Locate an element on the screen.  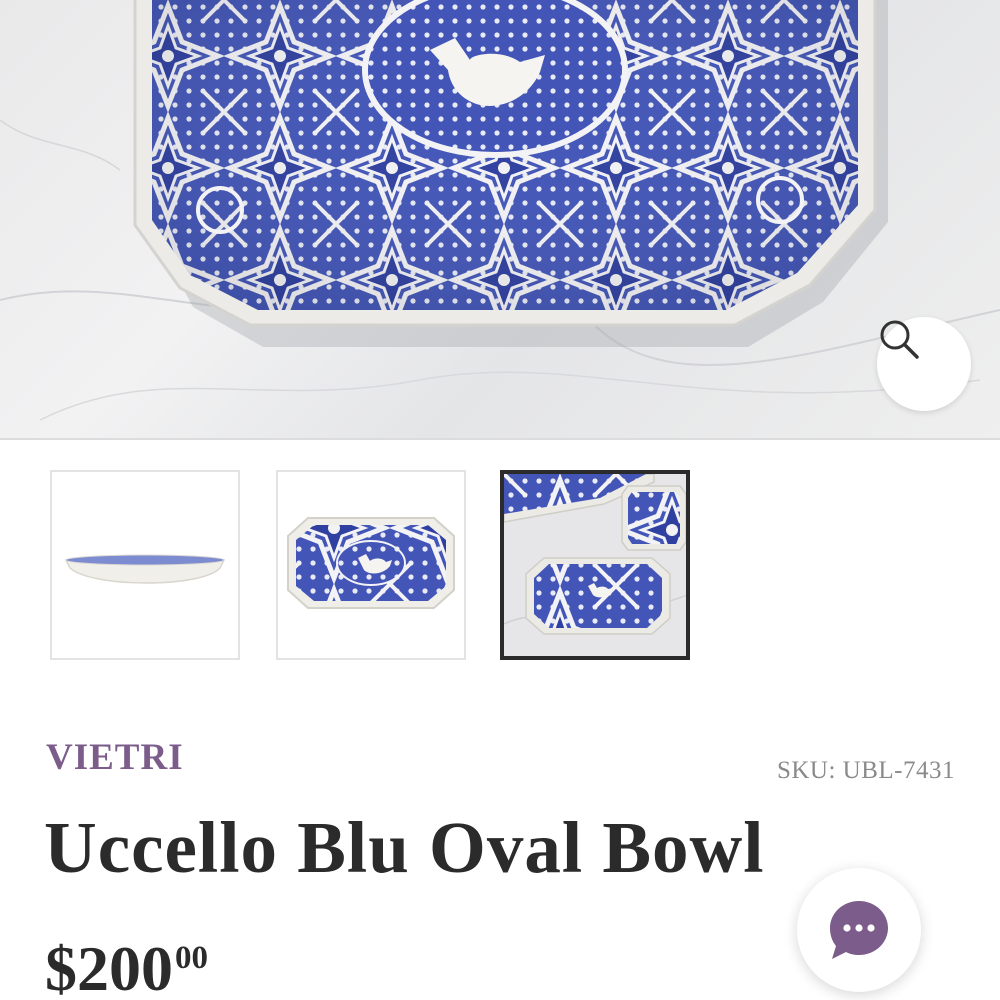
chat-button is located at coordinates (859, 930).